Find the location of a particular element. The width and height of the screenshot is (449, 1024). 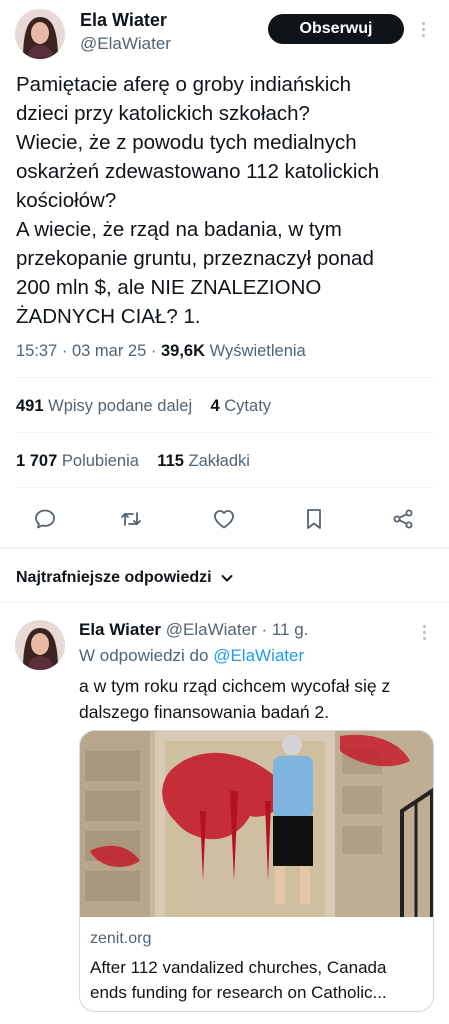

bookmark-icon is located at coordinates (314, 519).